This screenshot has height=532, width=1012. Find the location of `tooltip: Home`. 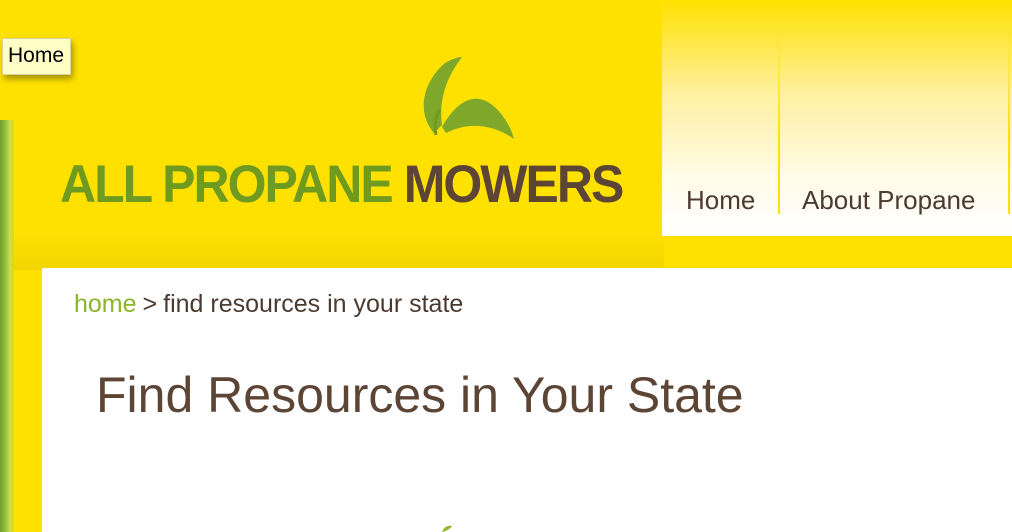

tooltip: Home is located at coordinates (37, 56).